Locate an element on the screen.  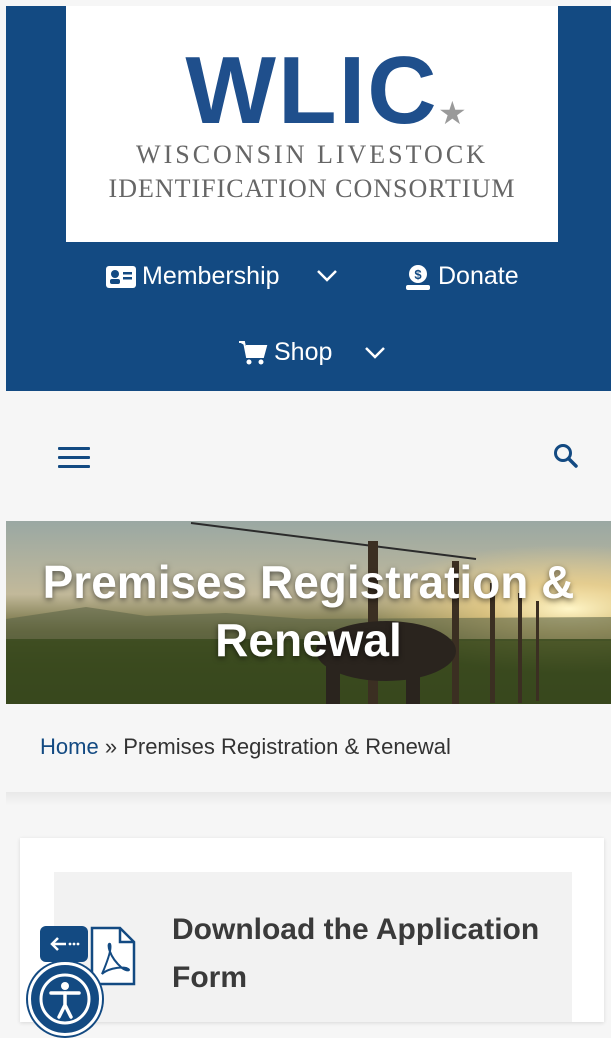
logo-wordmark: WLIC ★ is located at coordinates (312, 91).